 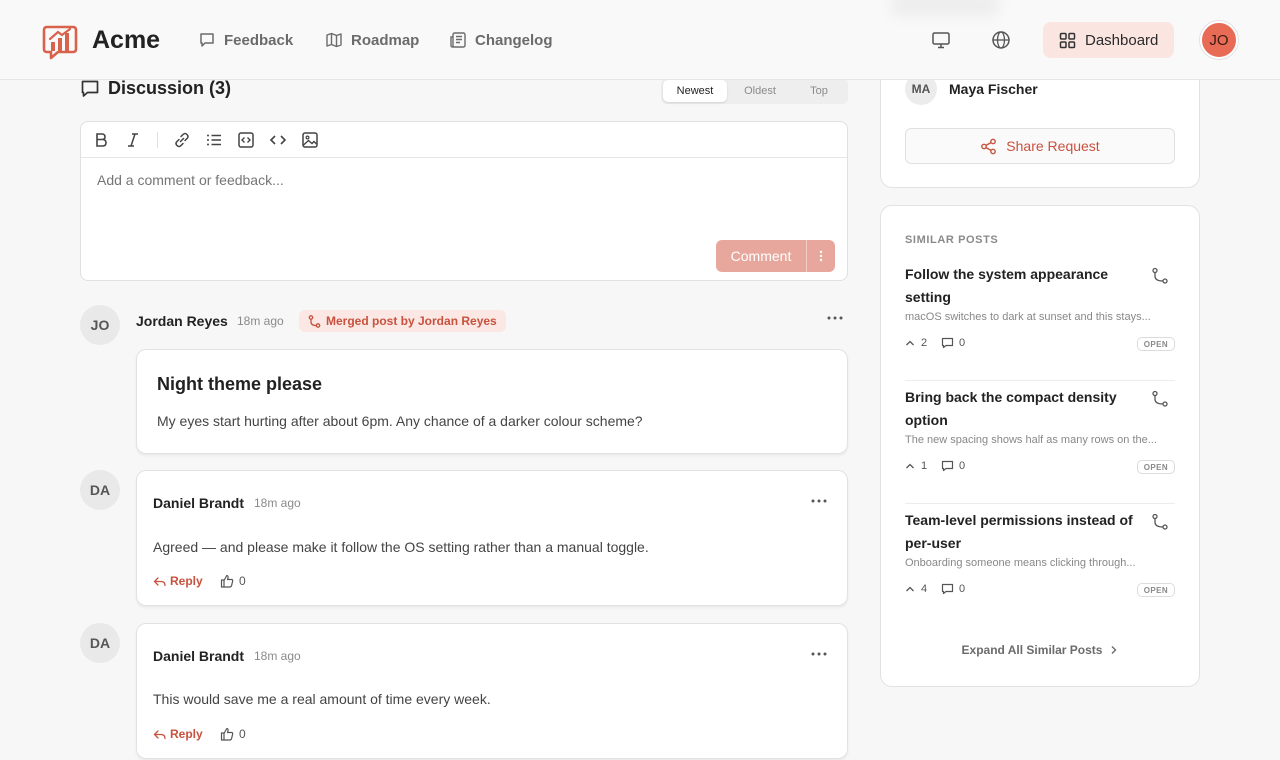 What do you see at coordinates (695, 91) in the screenshot?
I see `tab-newest: Newest` at bounding box center [695, 91].